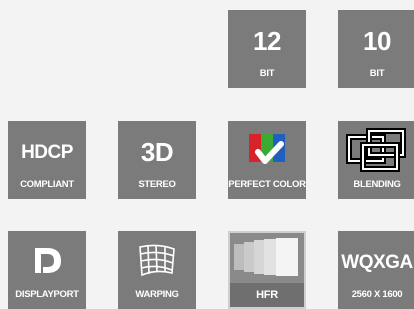 This screenshot has height=309, width=414. I want to click on feature-tile-hfr: HFR, so click(267, 270).